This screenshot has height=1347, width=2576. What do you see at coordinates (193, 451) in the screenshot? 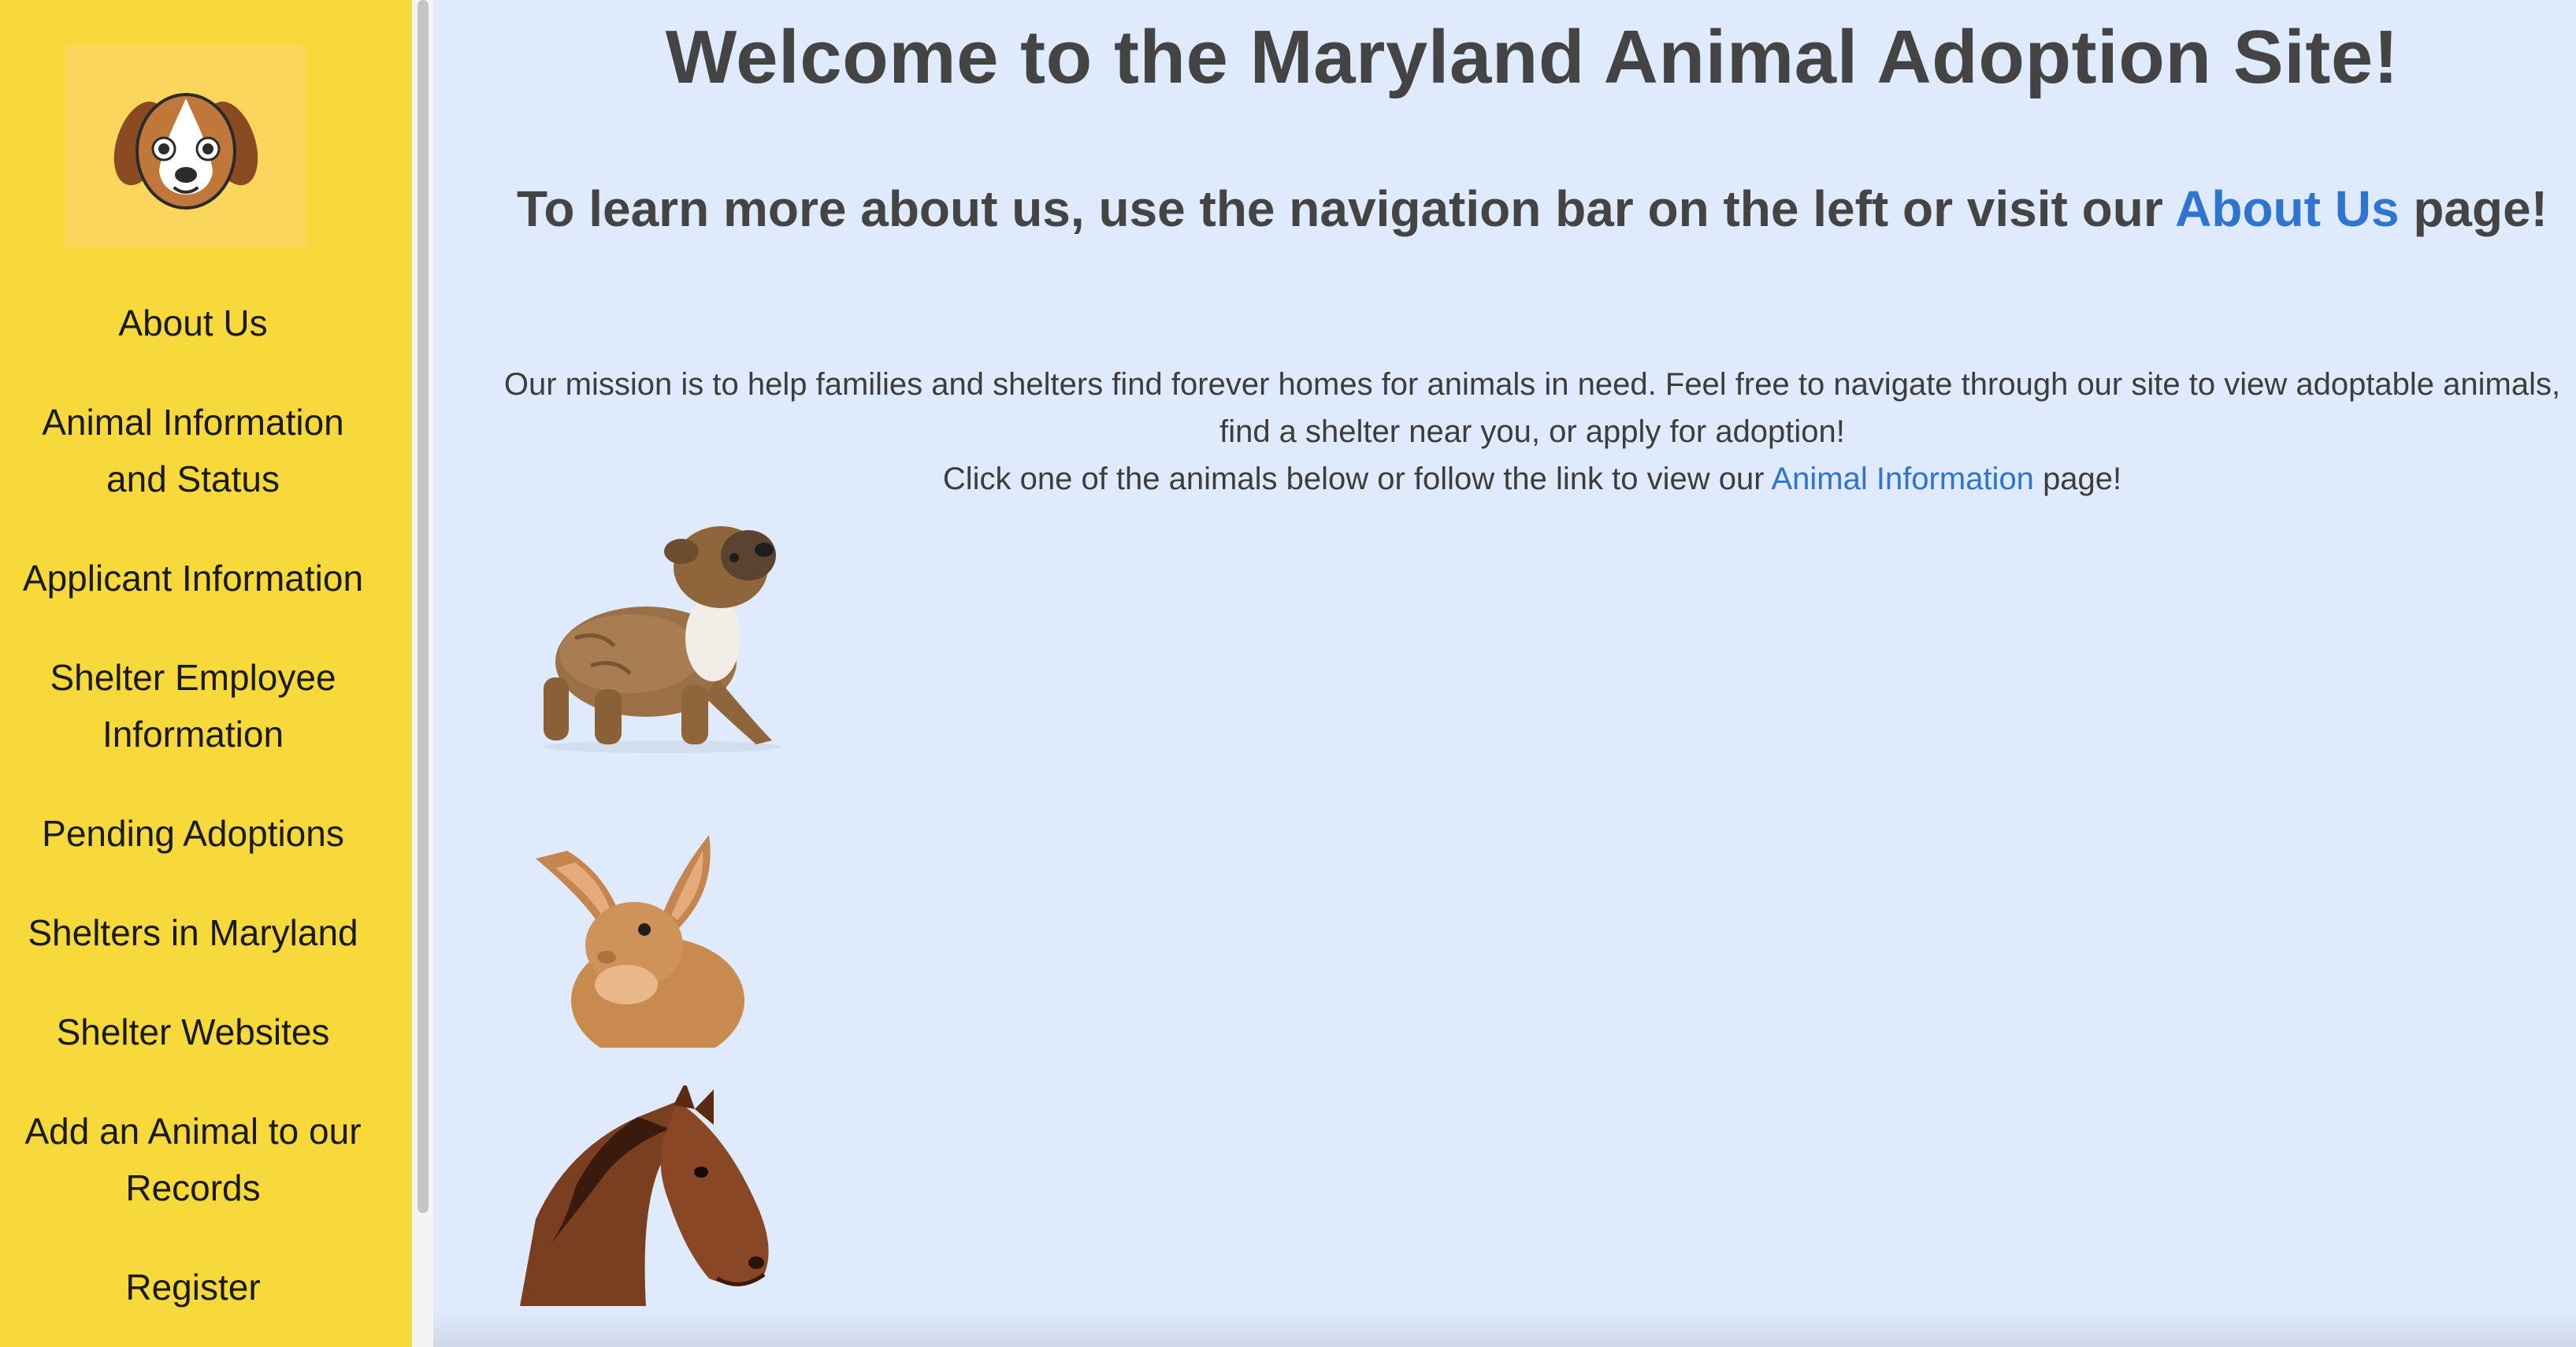
I see `sidebar-item-animal-information: Animal Information and Status` at bounding box center [193, 451].